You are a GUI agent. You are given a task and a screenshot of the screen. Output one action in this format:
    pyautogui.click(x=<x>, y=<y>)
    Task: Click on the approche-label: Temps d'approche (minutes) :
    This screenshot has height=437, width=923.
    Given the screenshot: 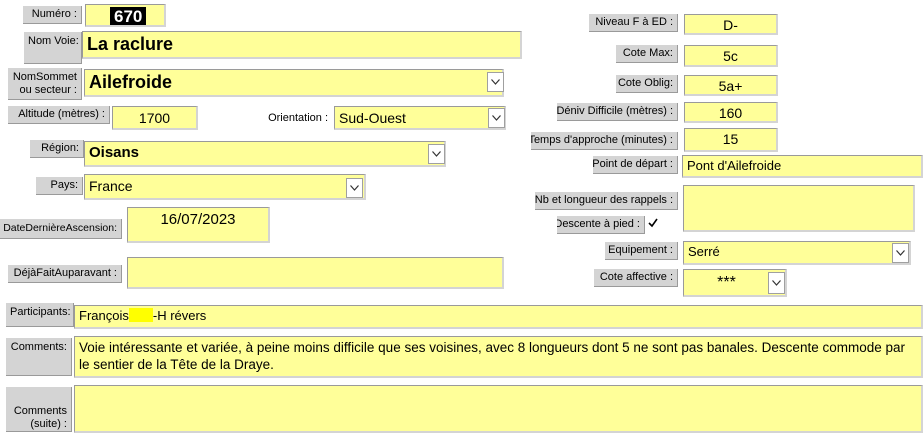 What is the action you would take?
    pyautogui.click(x=604, y=141)
    